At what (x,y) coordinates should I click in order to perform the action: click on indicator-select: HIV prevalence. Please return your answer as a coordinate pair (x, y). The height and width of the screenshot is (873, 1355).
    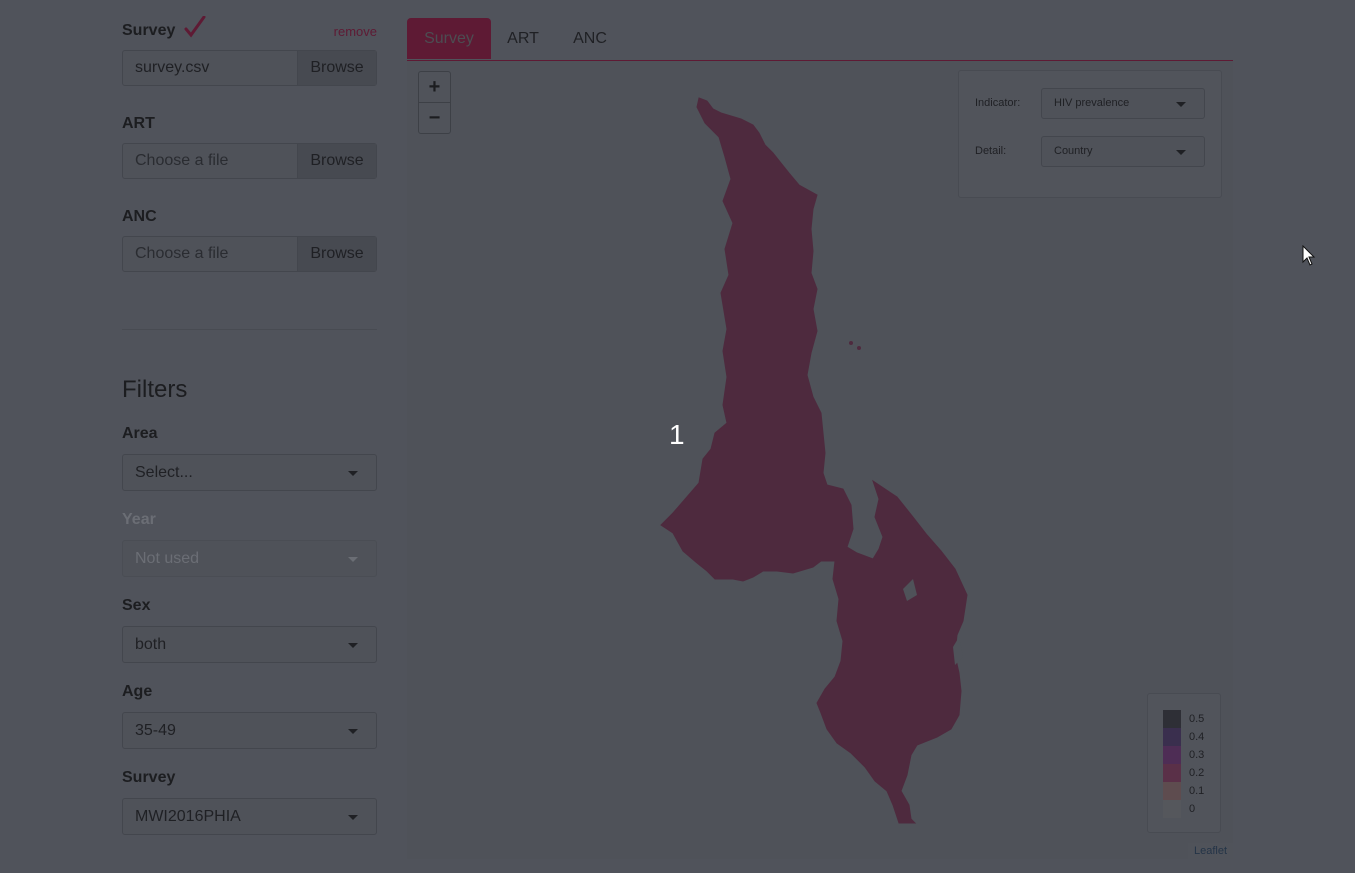
    Looking at the image, I should click on (1123, 103).